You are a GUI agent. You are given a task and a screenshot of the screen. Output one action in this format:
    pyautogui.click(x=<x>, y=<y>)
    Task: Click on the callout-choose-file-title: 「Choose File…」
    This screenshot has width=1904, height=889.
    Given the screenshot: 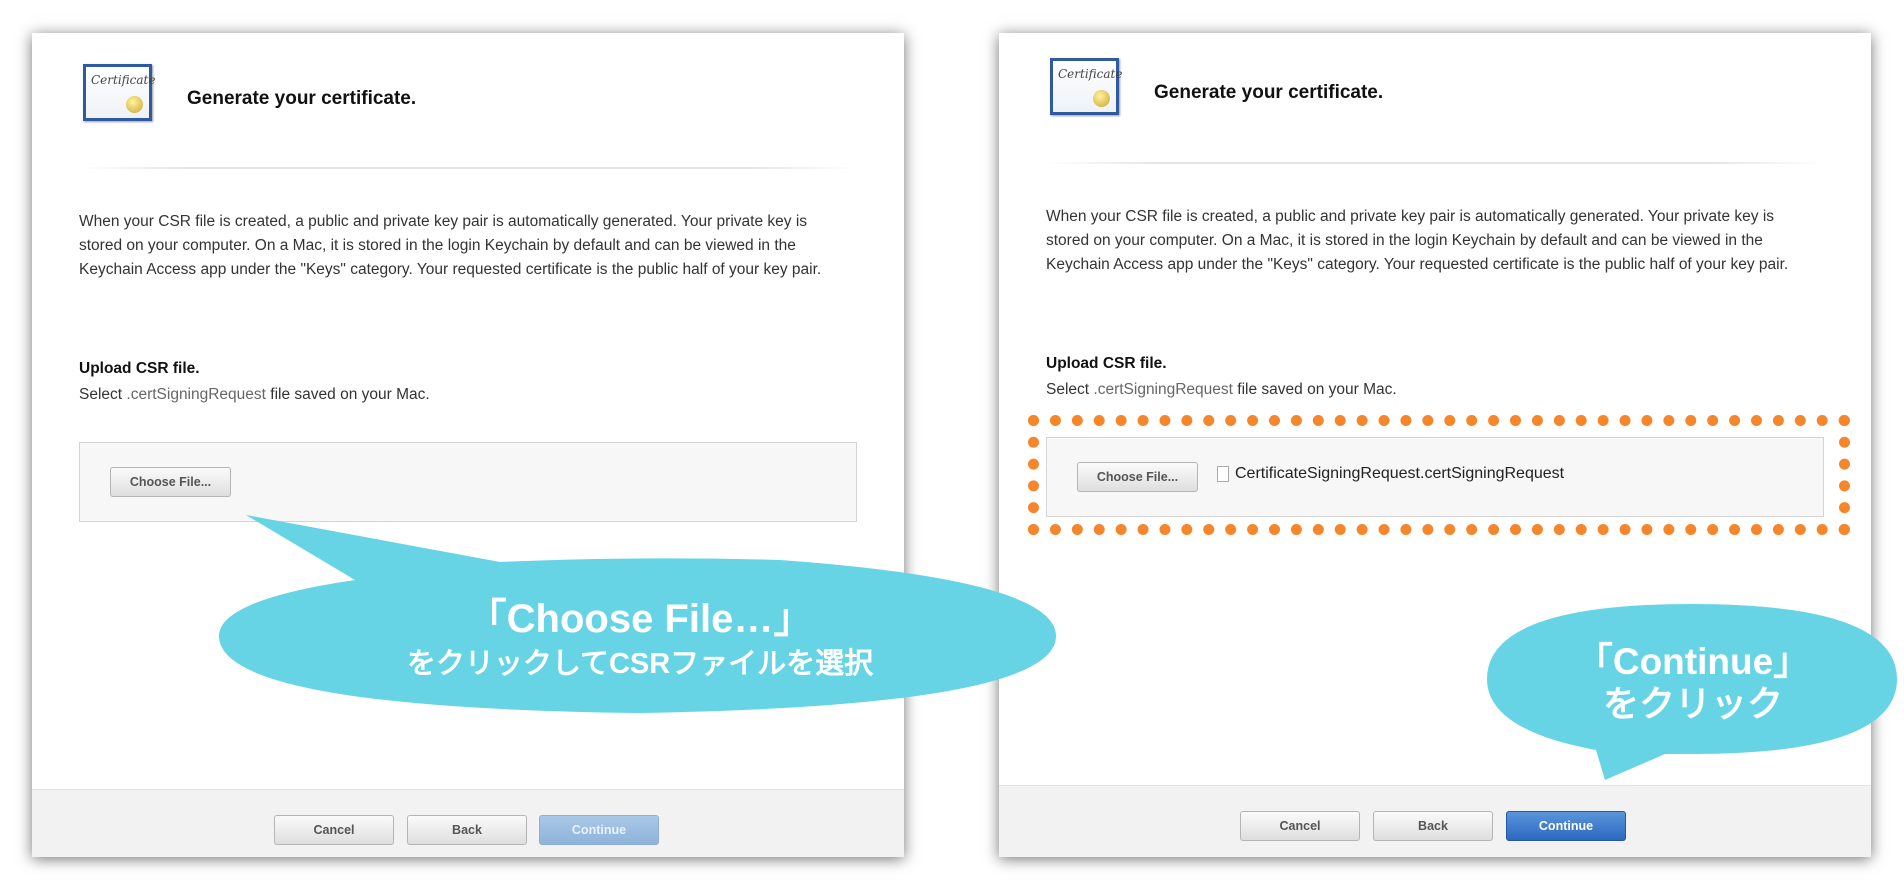 What is the action you would take?
    pyautogui.click(x=640, y=619)
    